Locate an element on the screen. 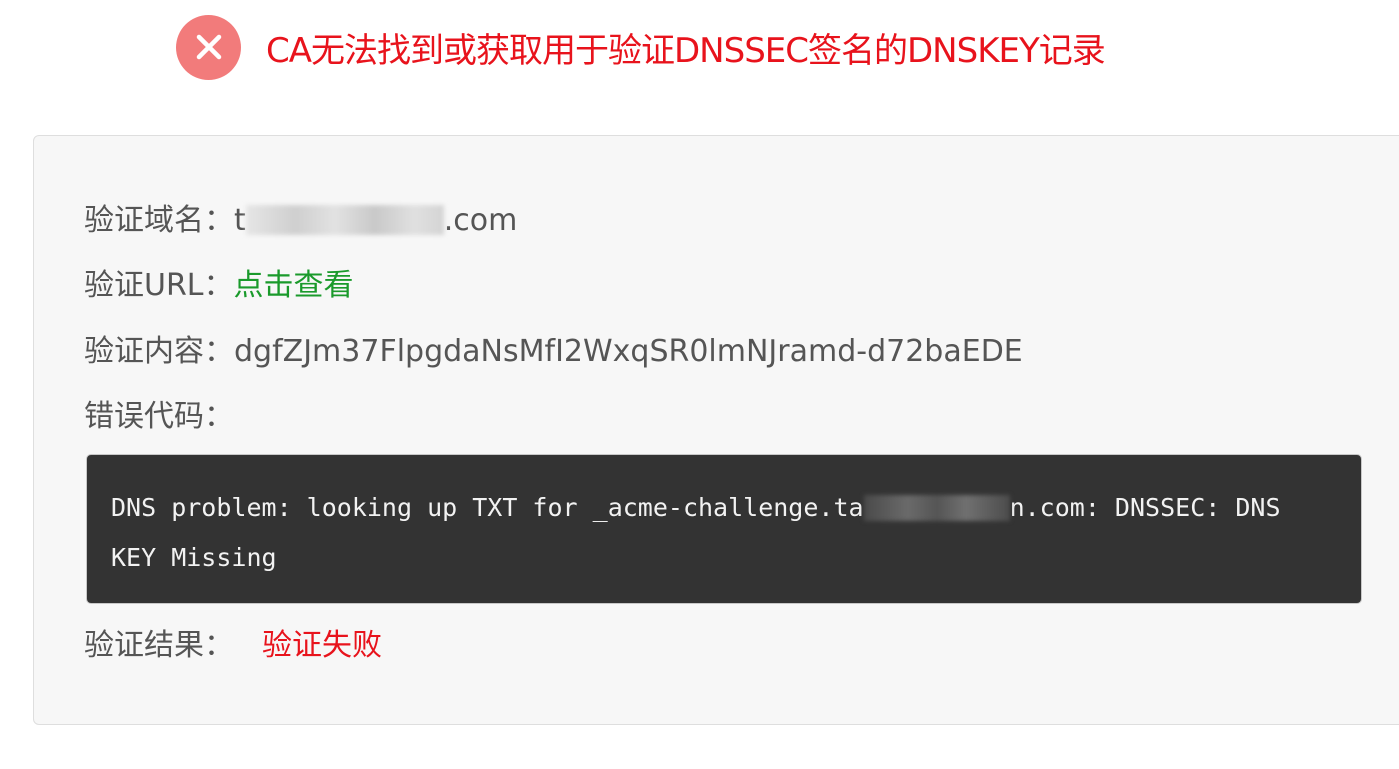  result-status-badge: 验证失败 is located at coordinates (322, 645).